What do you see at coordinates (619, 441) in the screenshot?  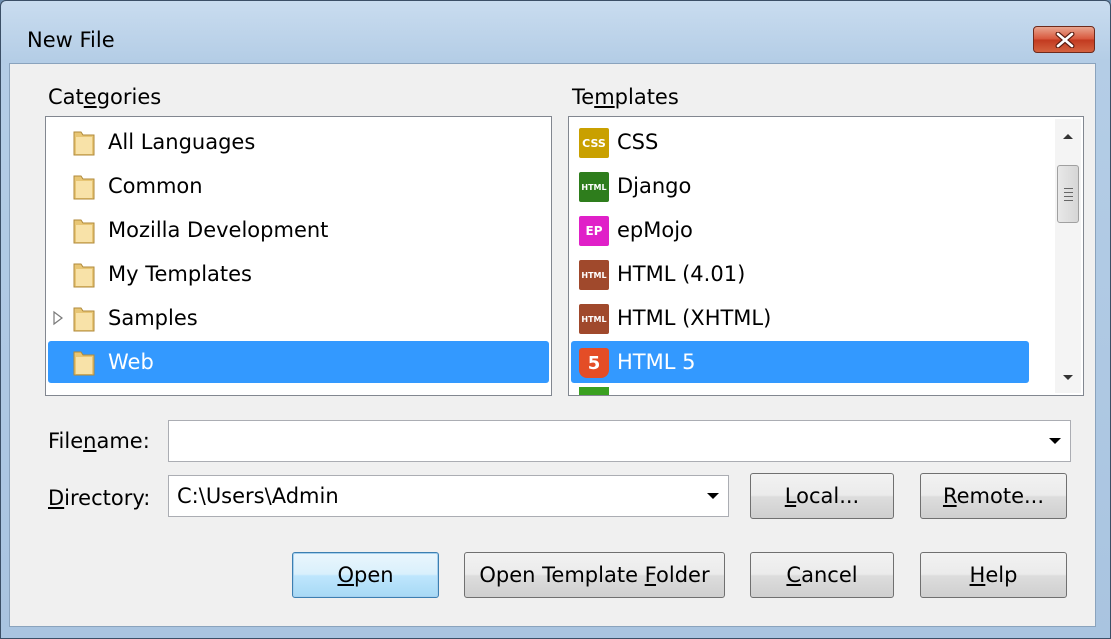 I see `filename-combobox` at bounding box center [619, 441].